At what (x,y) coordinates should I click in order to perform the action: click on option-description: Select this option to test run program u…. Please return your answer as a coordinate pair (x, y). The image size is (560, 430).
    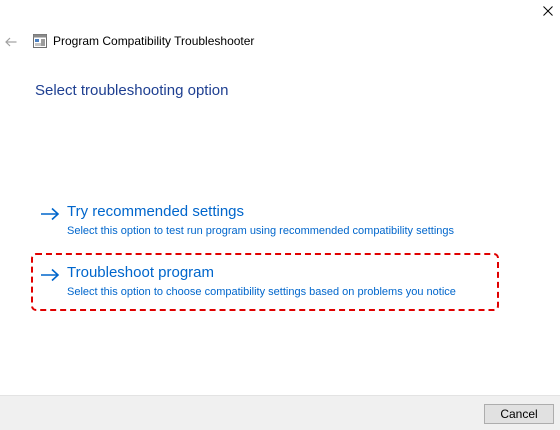
    Looking at the image, I should click on (261, 231).